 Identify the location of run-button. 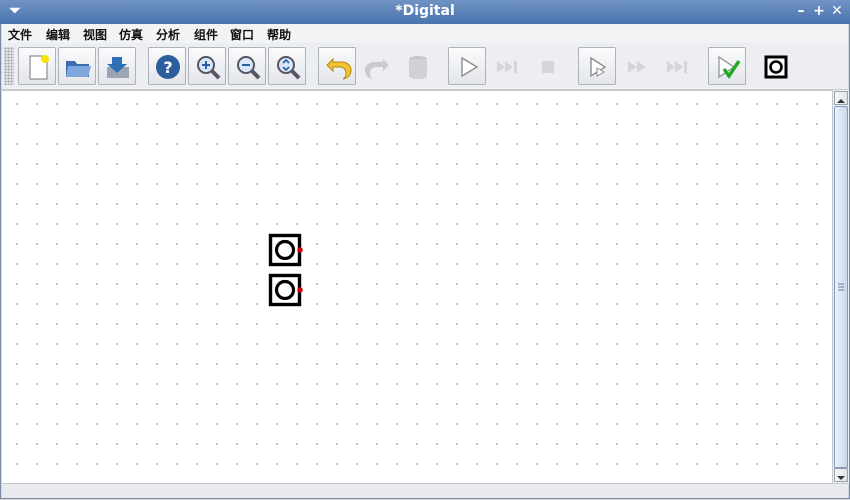
(467, 66).